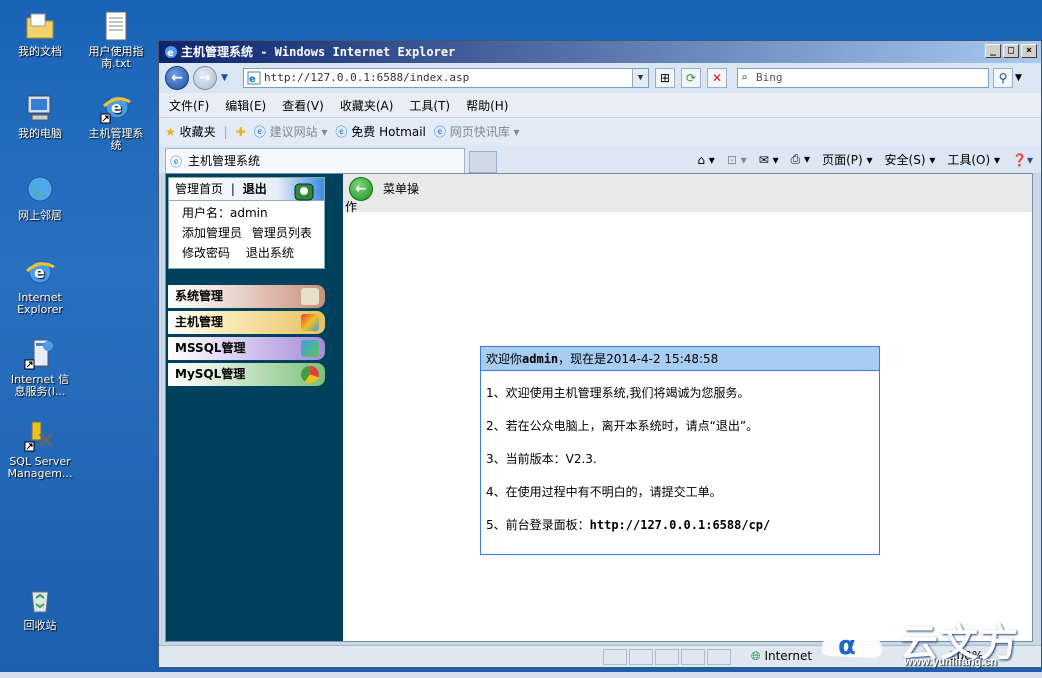 This screenshot has height=678, width=1042. Describe the element at coordinates (687, 194) in the screenshot. I see `menu-operation-strip: ← 菜单操 作` at that location.